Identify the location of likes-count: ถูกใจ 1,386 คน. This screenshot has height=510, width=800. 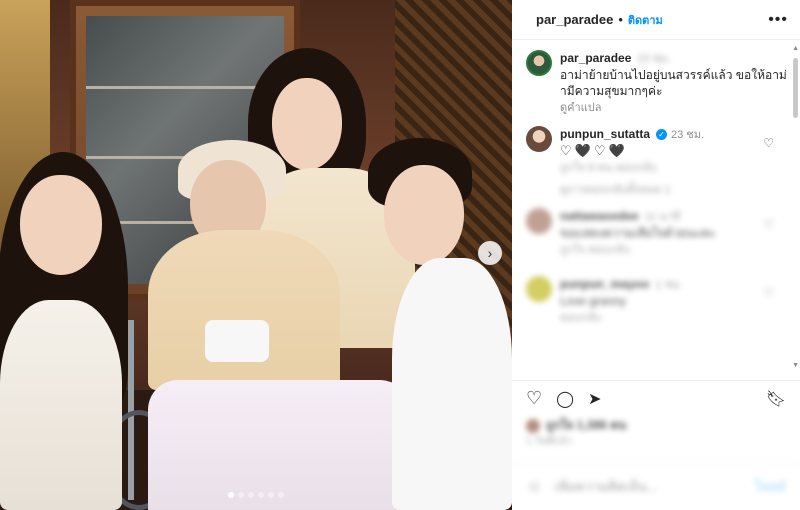
(586, 425).